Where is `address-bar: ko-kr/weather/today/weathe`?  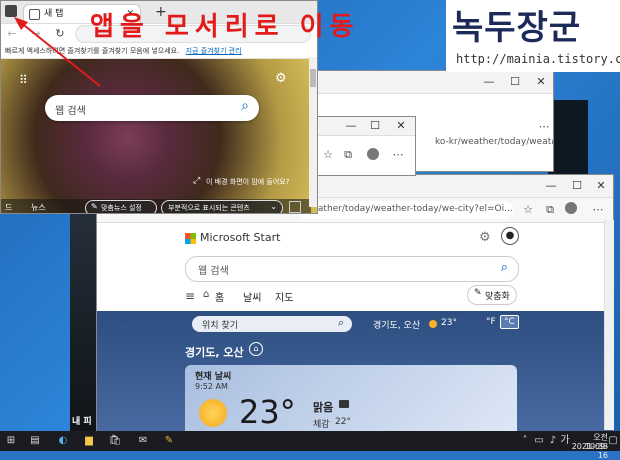
address-bar: ko-kr/weather/today/weathe is located at coordinates (490, 143).